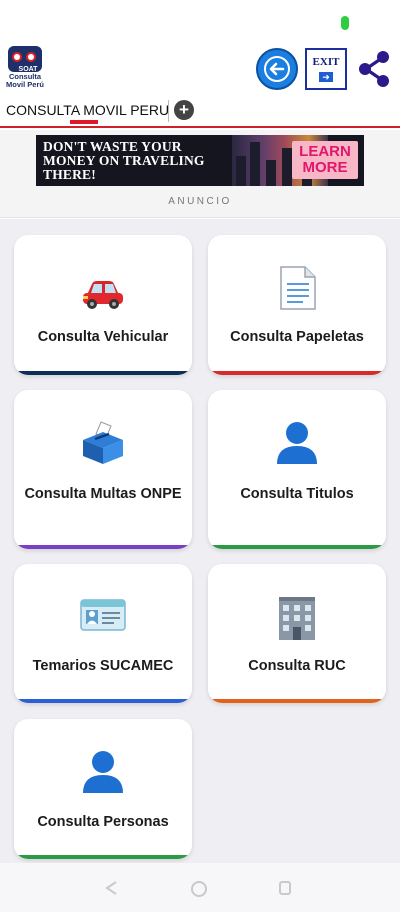 The image size is (400, 912). Describe the element at coordinates (326, 62) in the screenshot. I see `exit-button-label: EXIT` at that location.